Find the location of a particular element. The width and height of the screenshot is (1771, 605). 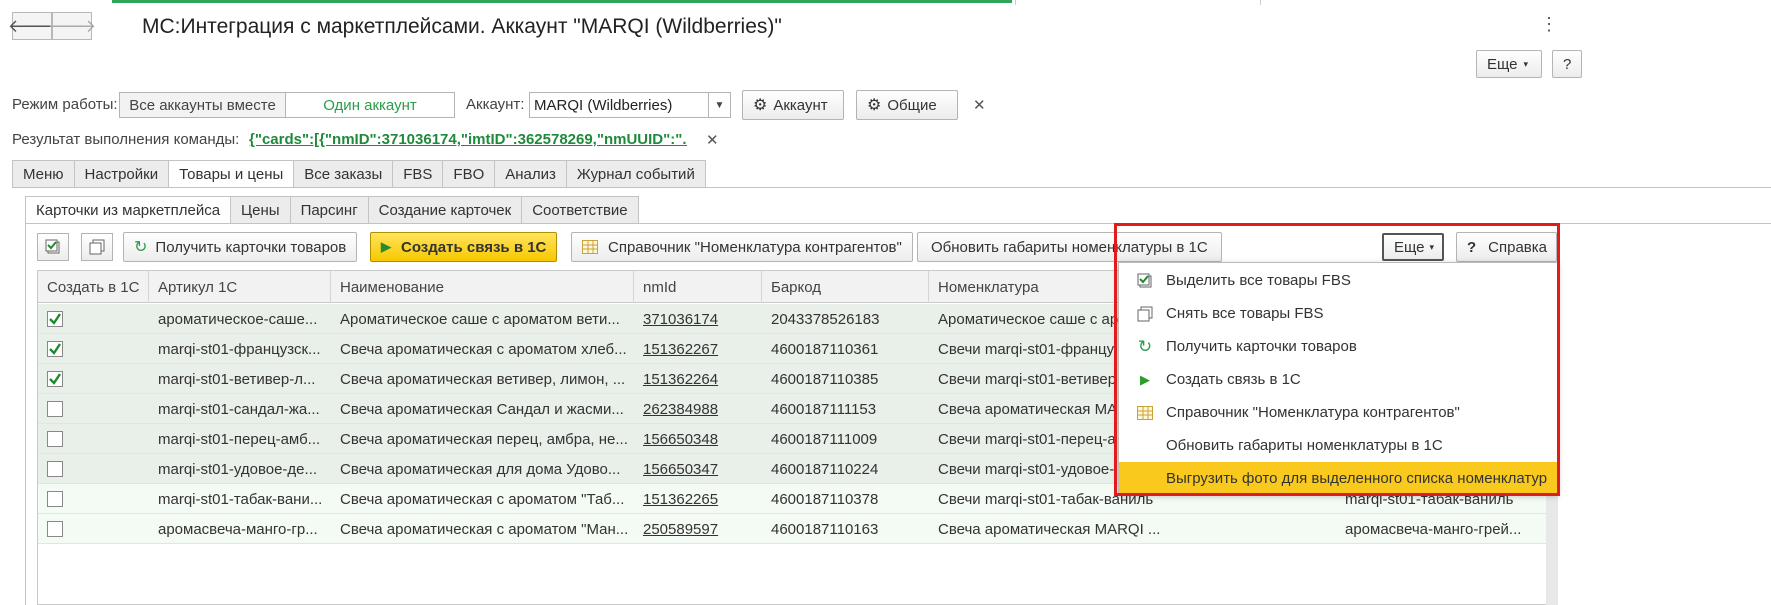

cell-nmid: 262384988 is located at coordinates (680, 409).